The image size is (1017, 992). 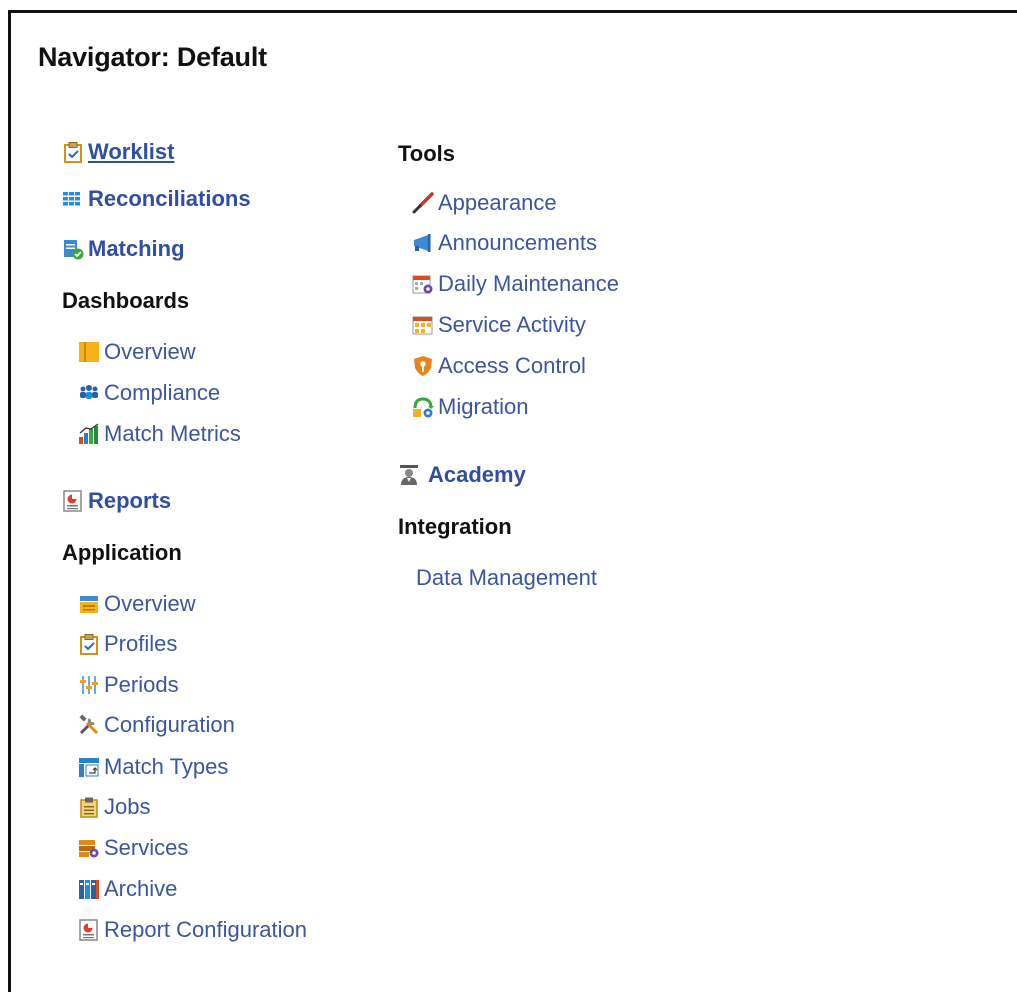 I want to click on nav-jobs-link: Jobs, so click(x=114, y=807).